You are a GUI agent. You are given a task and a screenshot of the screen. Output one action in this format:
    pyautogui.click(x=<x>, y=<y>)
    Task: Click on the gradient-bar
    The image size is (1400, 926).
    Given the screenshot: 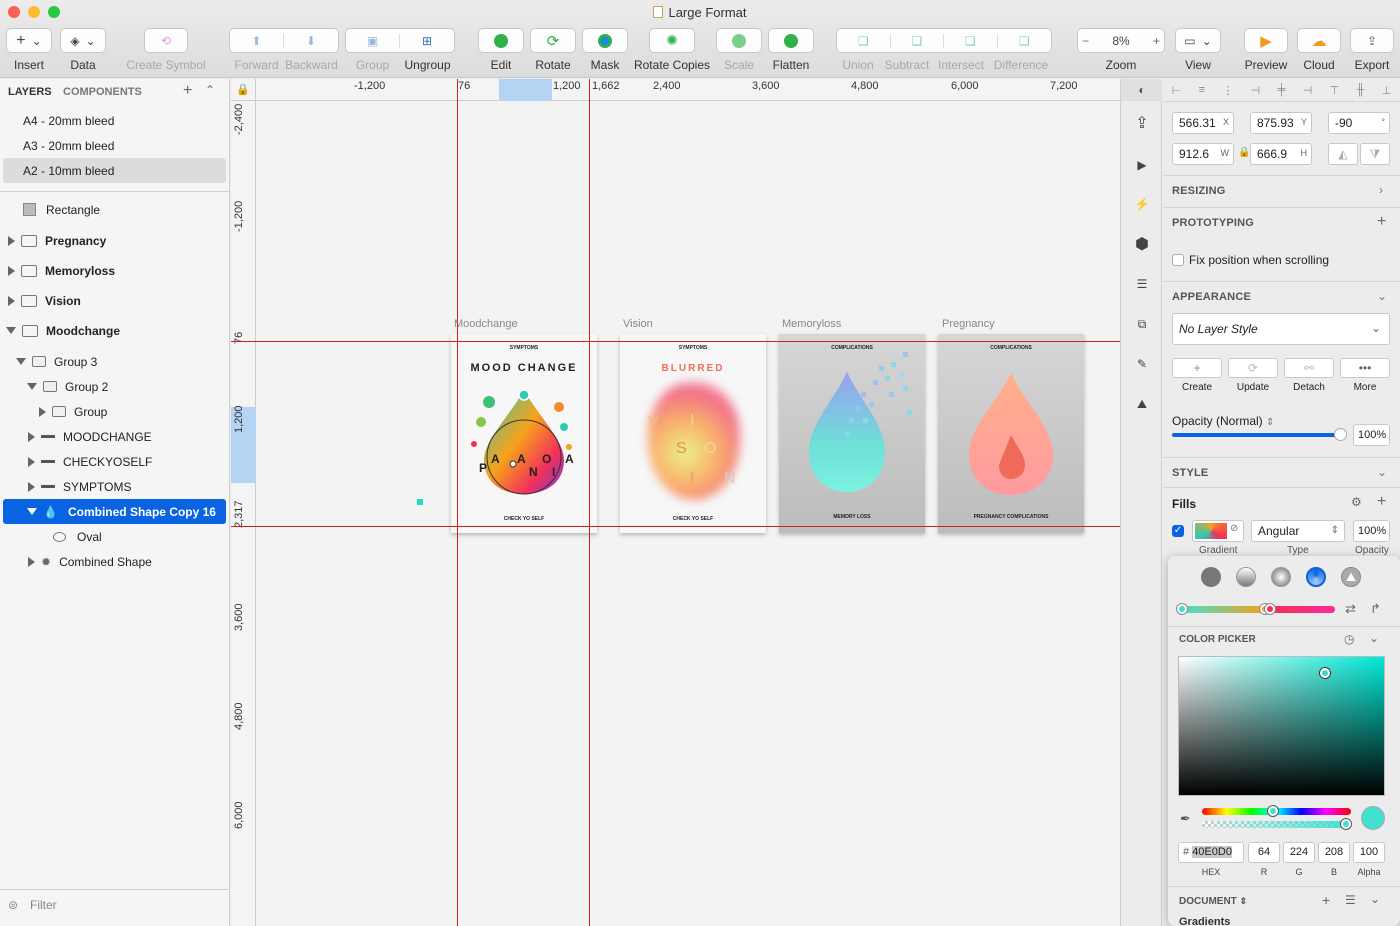 What is the action you would take?
    pyautogui.click(x=1258, y=609)
    